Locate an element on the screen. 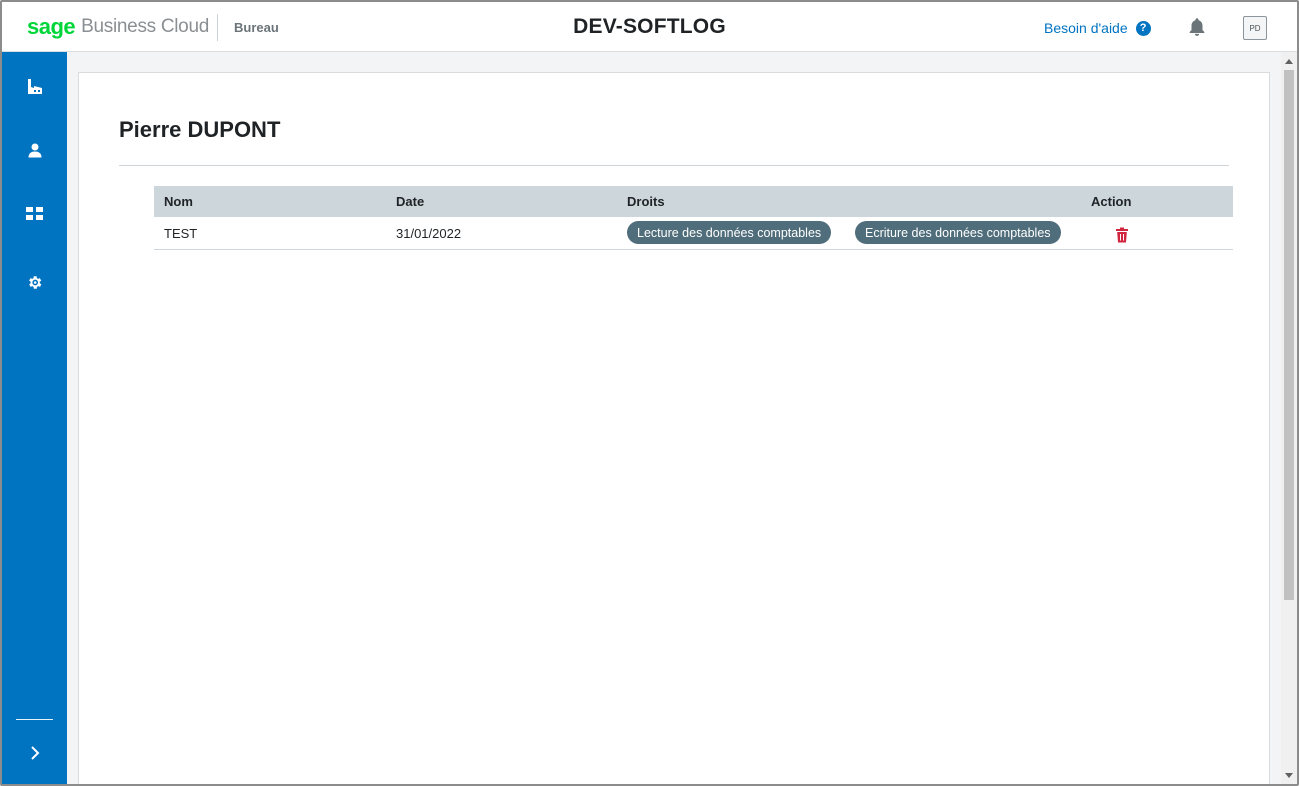  col-header-date: Date is located at coordinates (410, 201).